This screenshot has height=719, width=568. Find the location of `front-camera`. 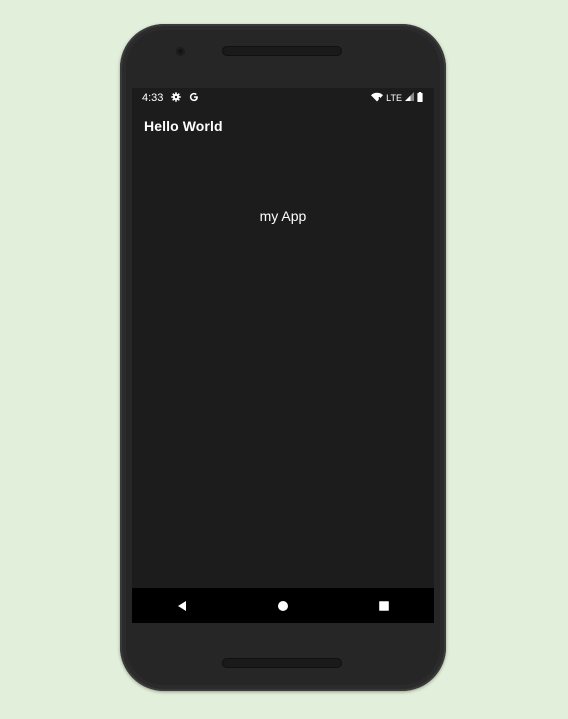

front-camera is located at coordinates (180, 51).